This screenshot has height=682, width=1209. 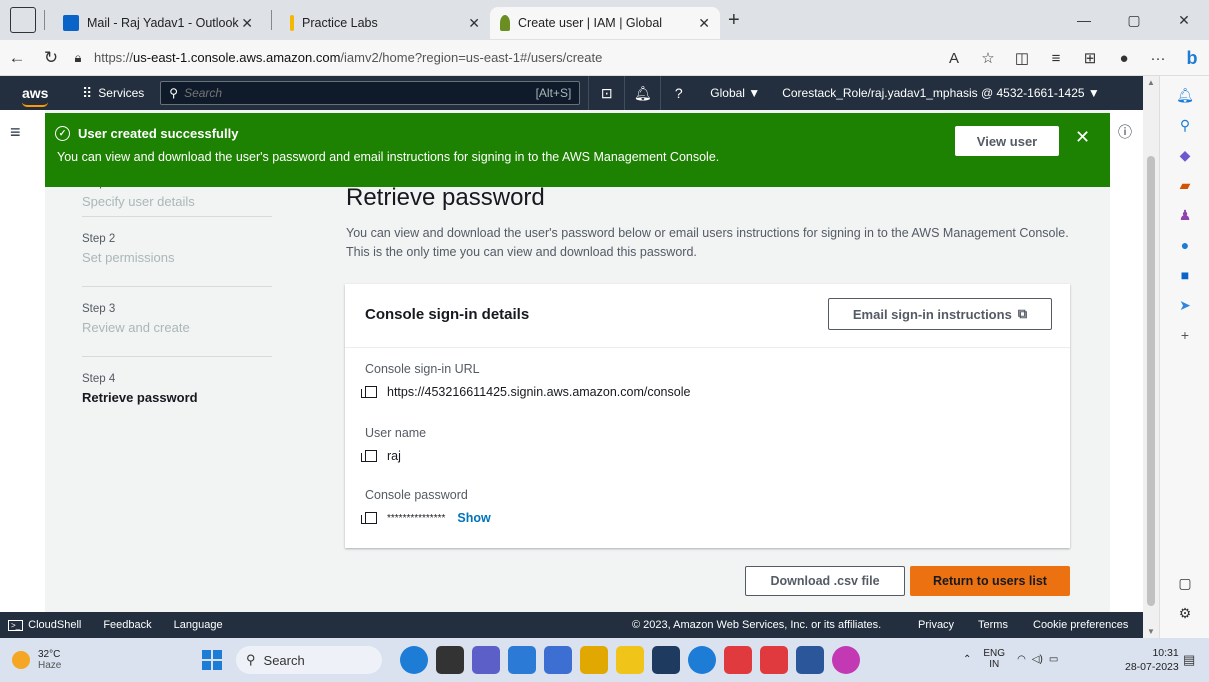 I want to click on shopping-tag-icon: ◆, so click(x=1184, y=155).